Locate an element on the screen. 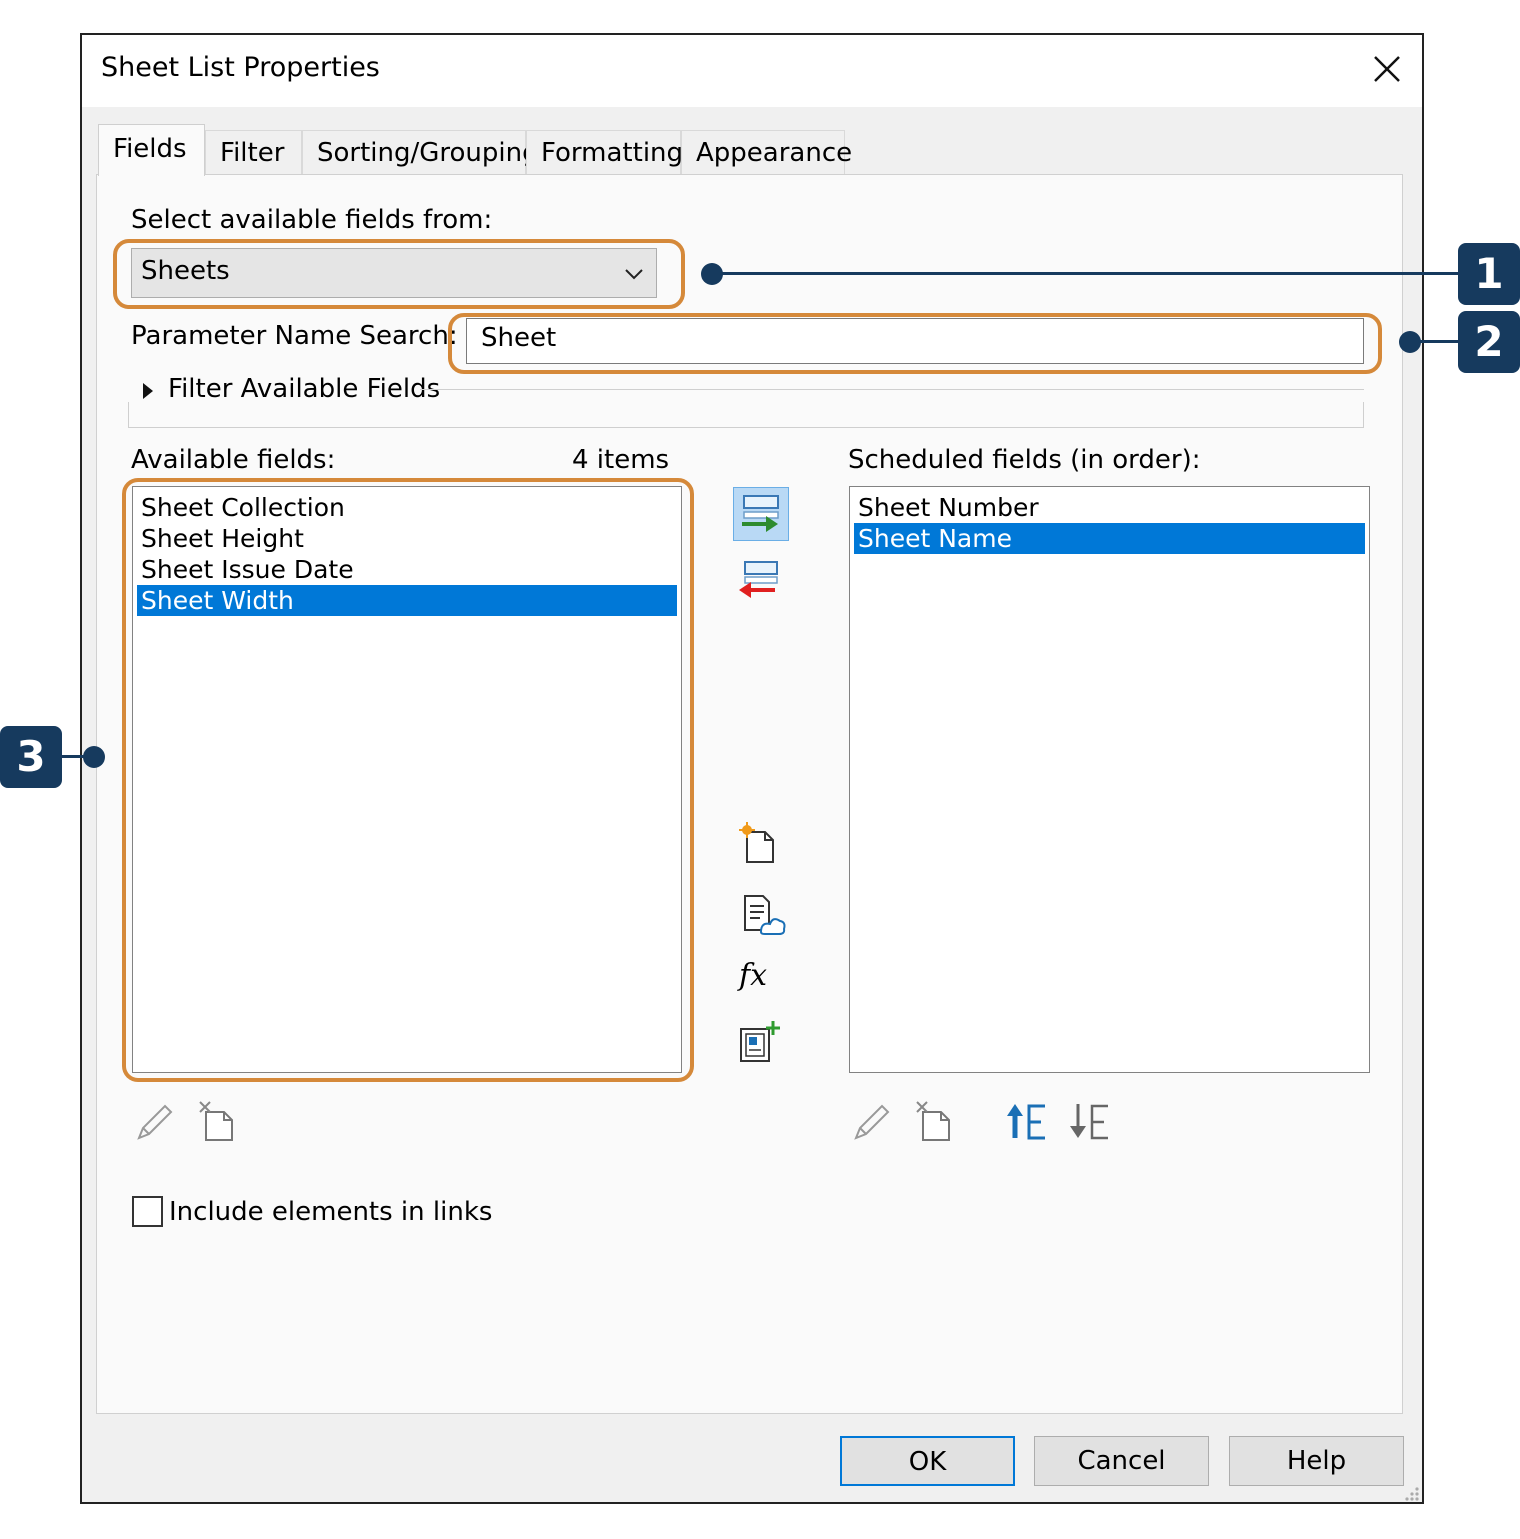 The width and height of the screenshot is (1520, 1539). list-item: Sheet Number is located at coordinates (1109, 507).